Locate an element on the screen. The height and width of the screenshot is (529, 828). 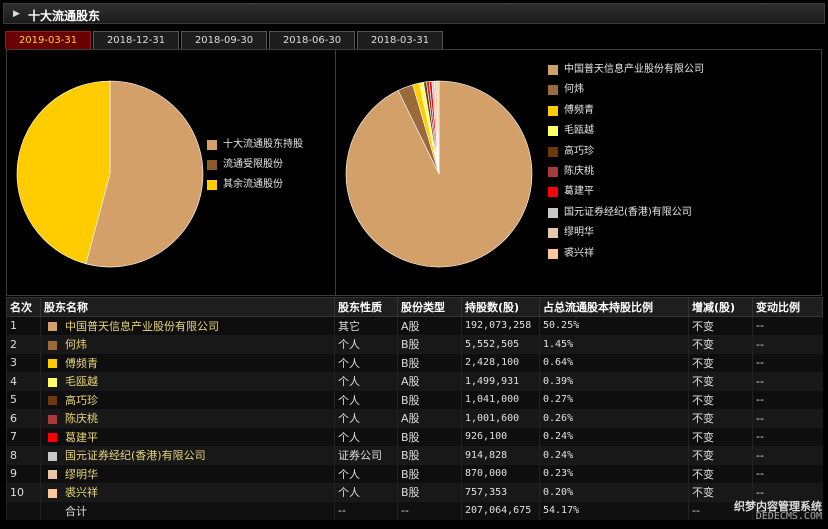
nature-cell: 证券公司 is located at coordinates (366, 455).